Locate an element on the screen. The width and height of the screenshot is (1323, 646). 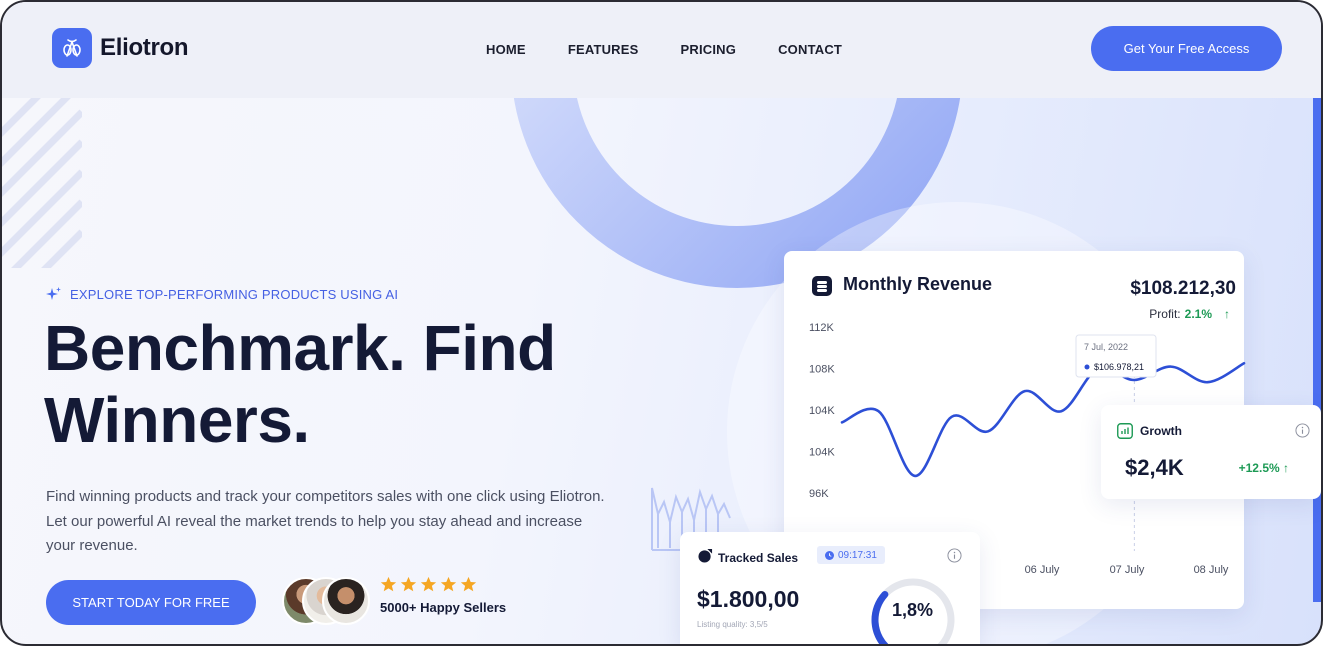
hero-headline: Benchmark. Find Winners. is located at coordinates (300, 384).